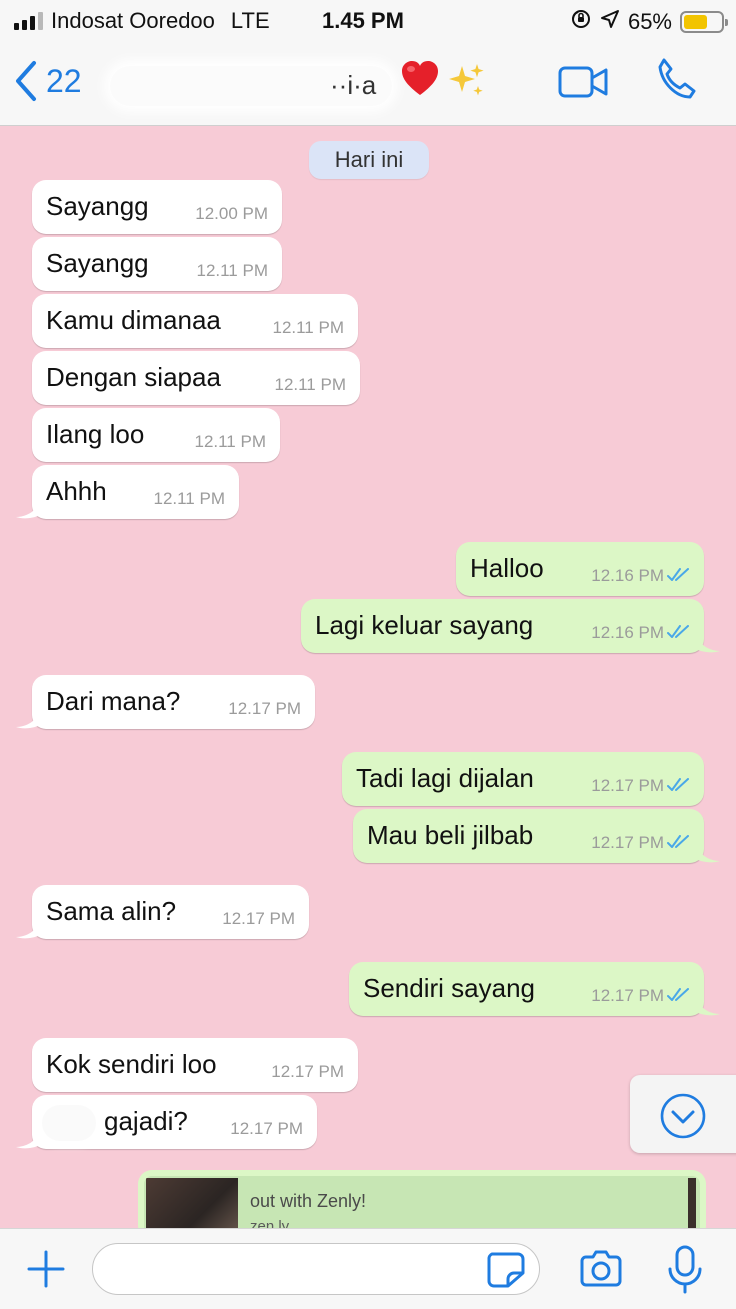 The height and width of the screenshot is (1309, 736). I want to click on message-text: gajadi?, so click(146, 1121).